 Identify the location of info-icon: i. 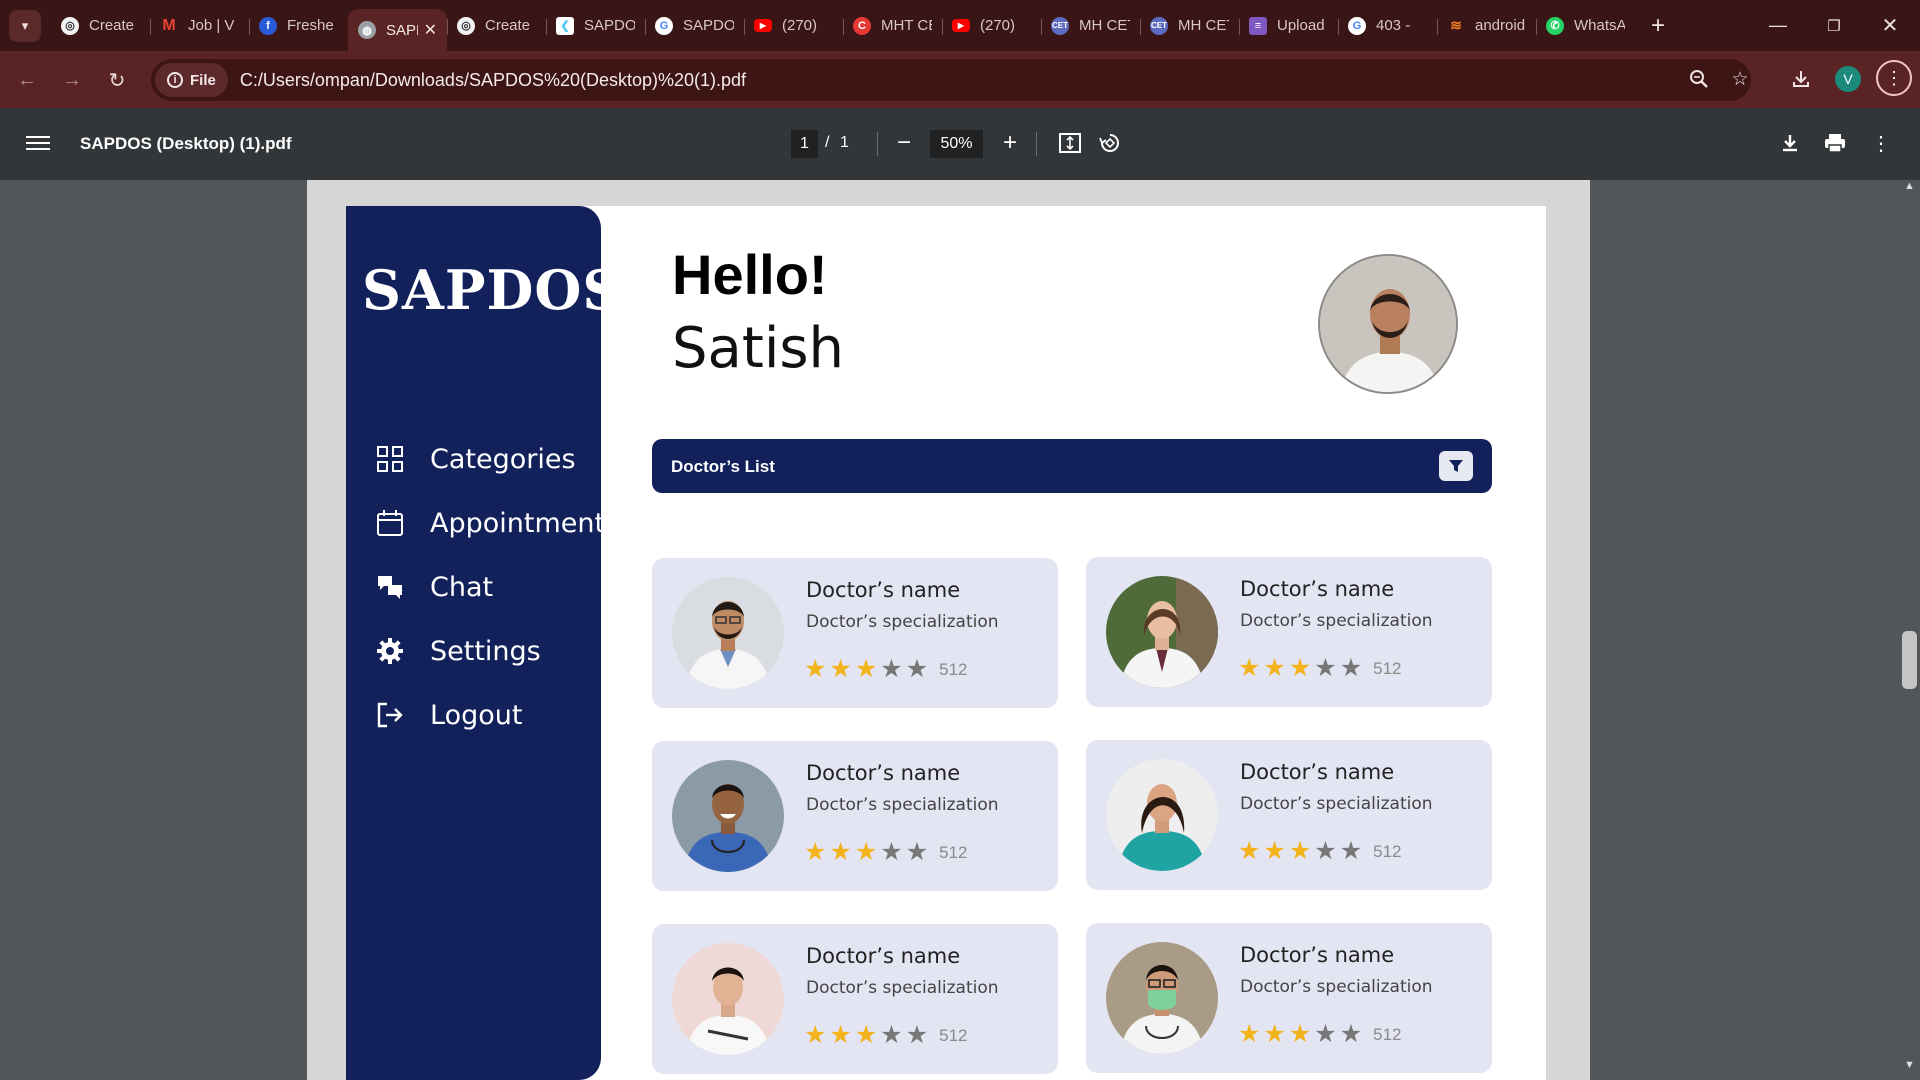
(175, 80).